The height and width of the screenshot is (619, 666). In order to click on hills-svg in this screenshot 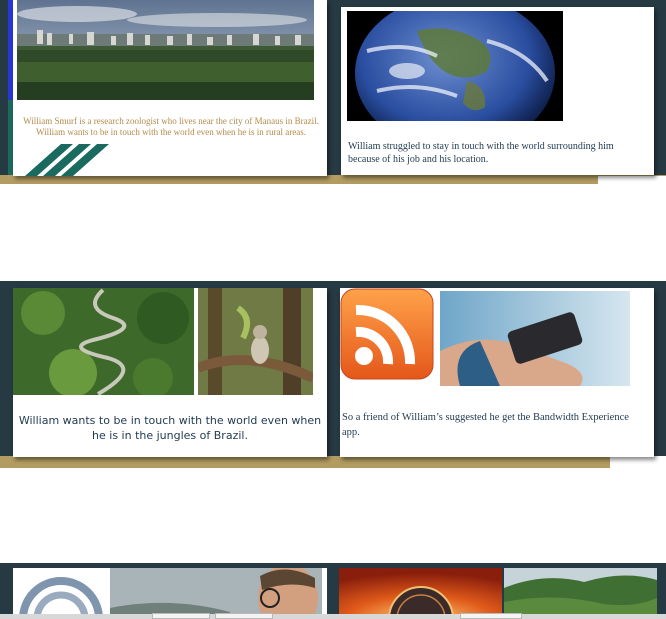, I will do `click(580, 593)`.